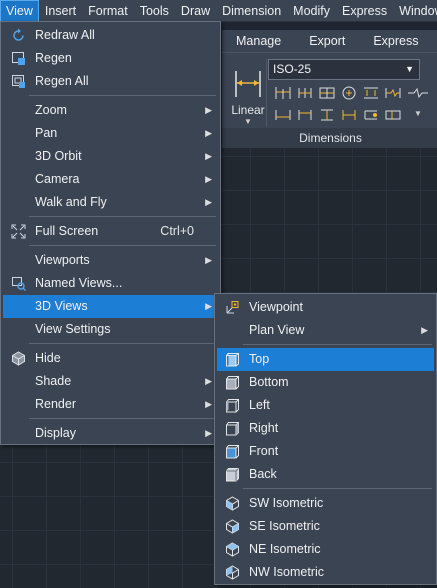 The width and height of the screenshot is (437, 588). I want to click on panel-title: Dimensions, so click(330, 138).